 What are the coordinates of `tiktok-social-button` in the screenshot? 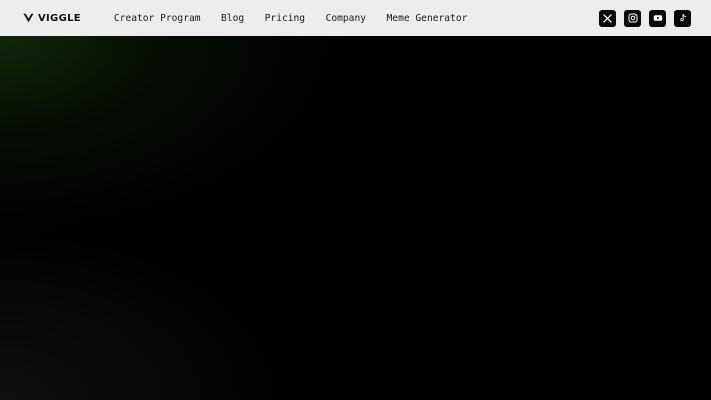 It's located at (682, 18).